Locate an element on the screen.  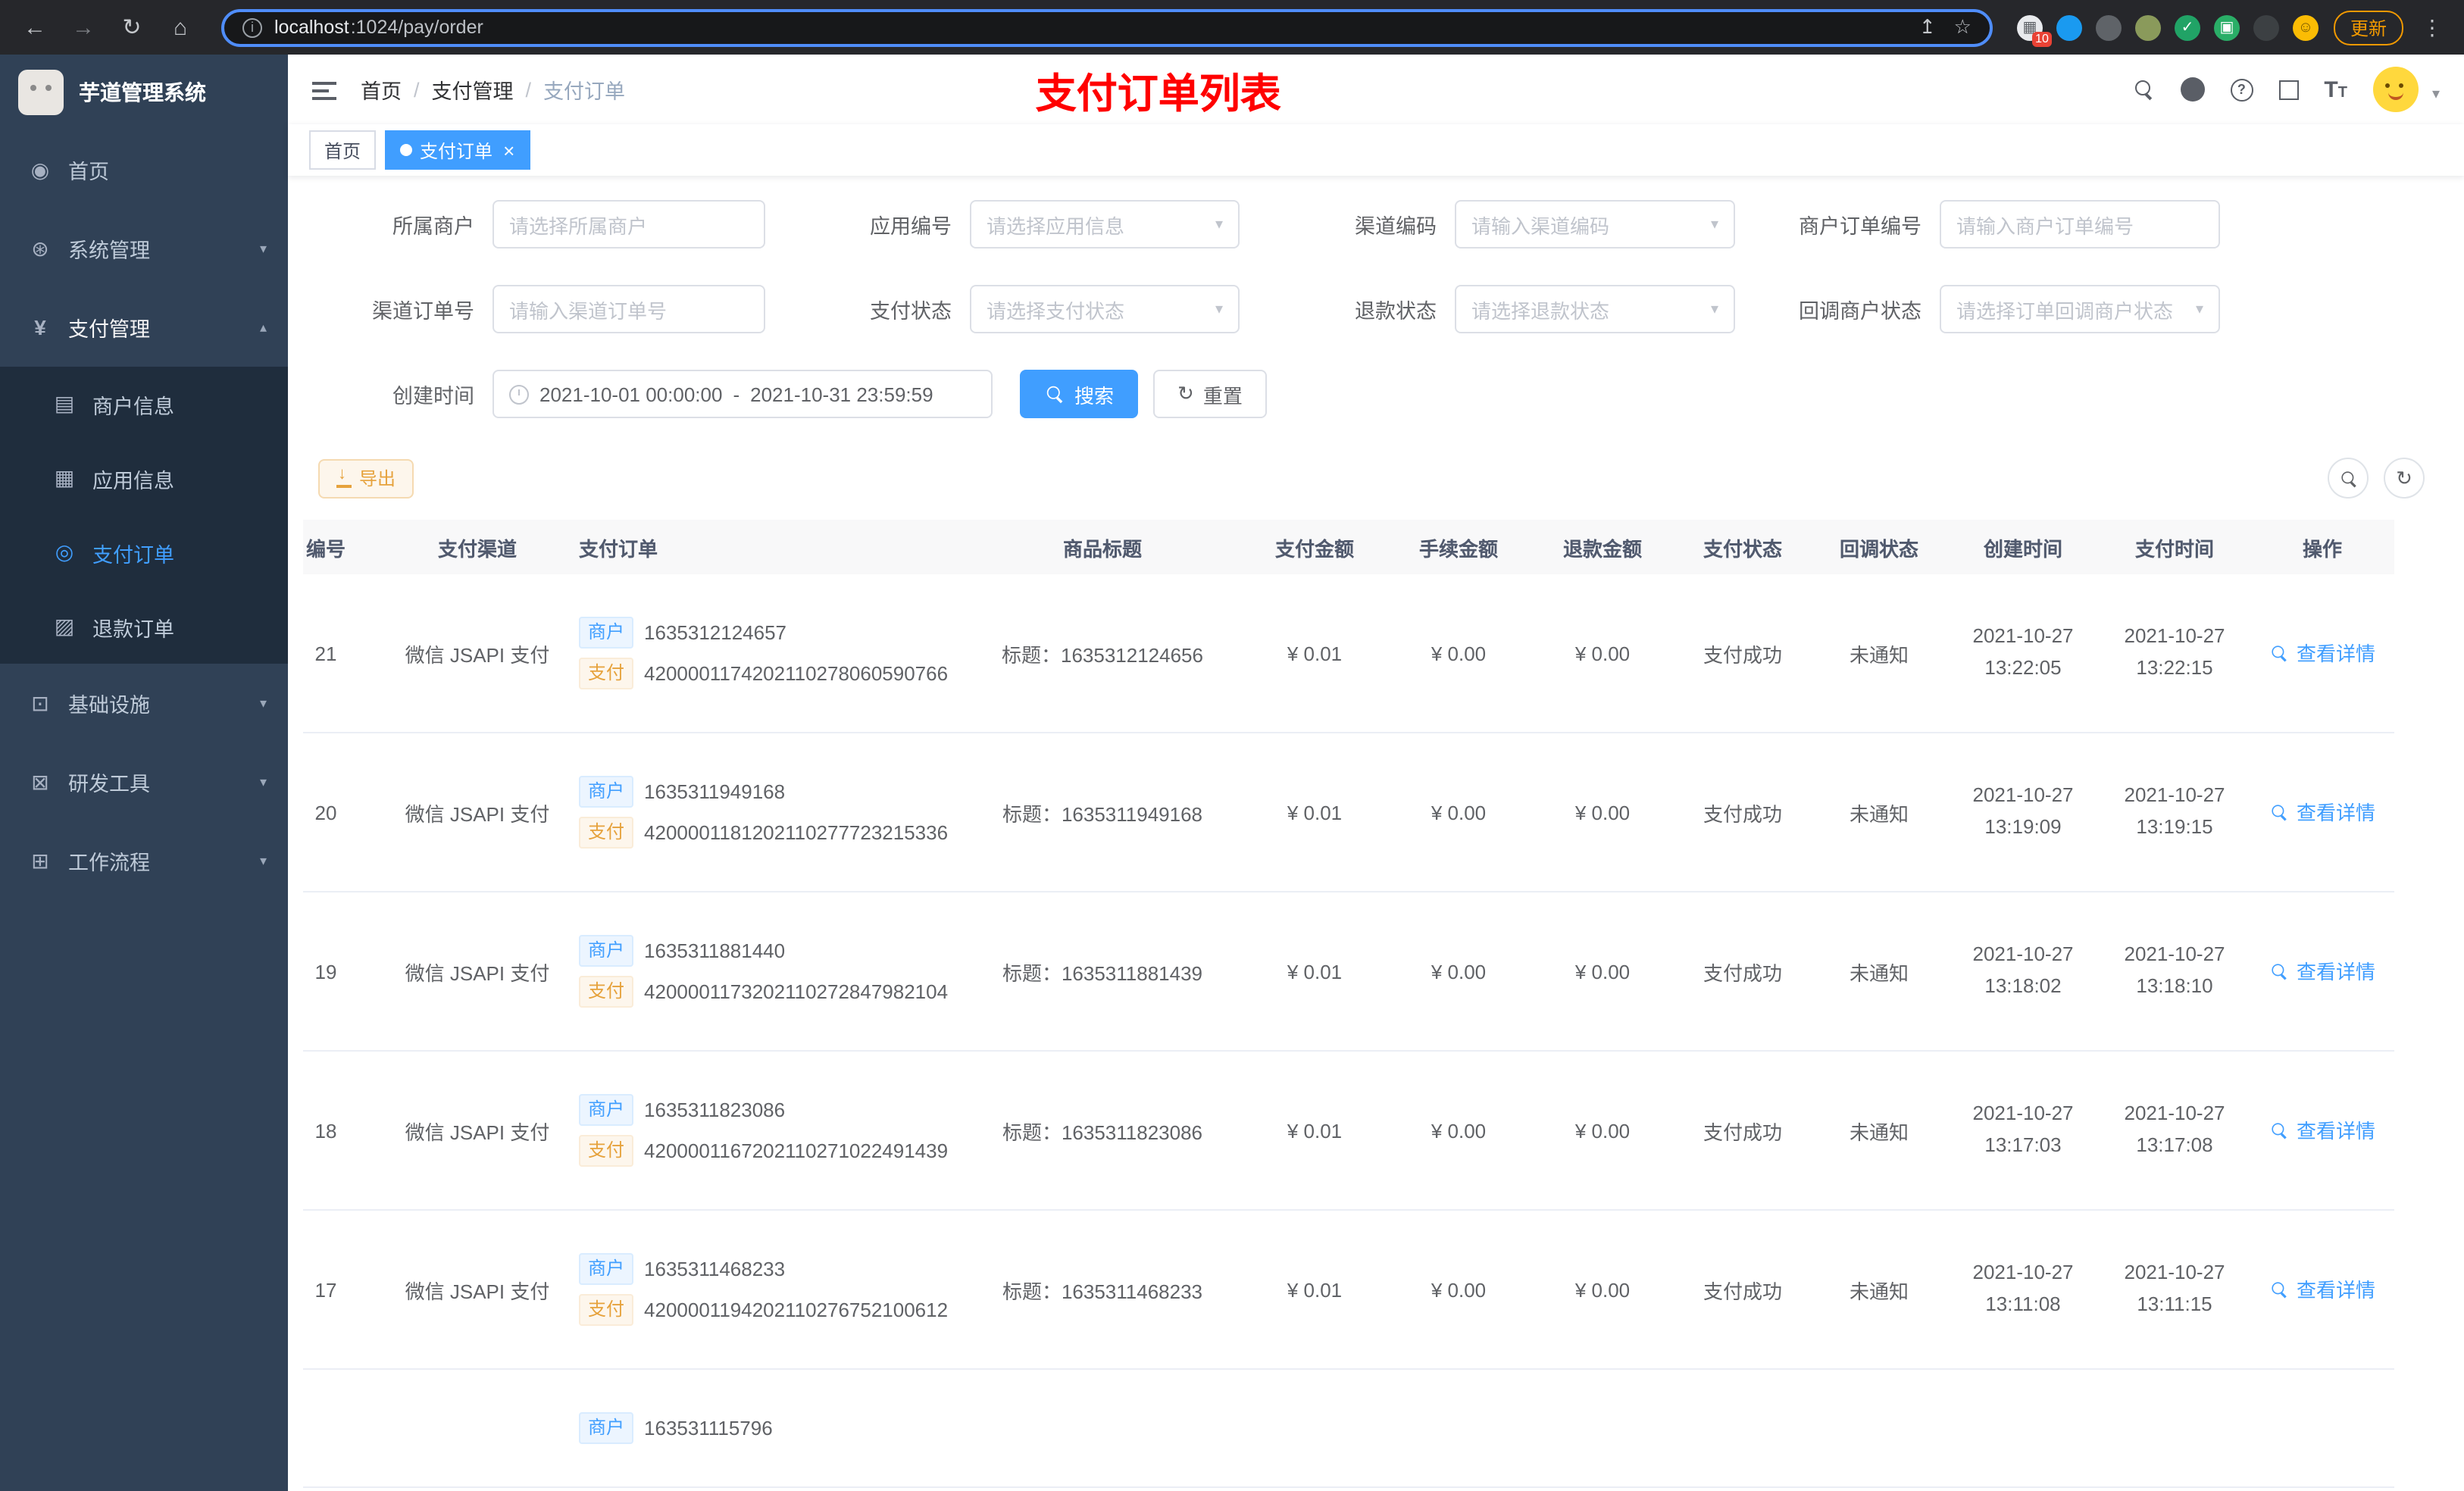
placeholder-text: 请选择支付状态 is located at coordinates (1056, 310).